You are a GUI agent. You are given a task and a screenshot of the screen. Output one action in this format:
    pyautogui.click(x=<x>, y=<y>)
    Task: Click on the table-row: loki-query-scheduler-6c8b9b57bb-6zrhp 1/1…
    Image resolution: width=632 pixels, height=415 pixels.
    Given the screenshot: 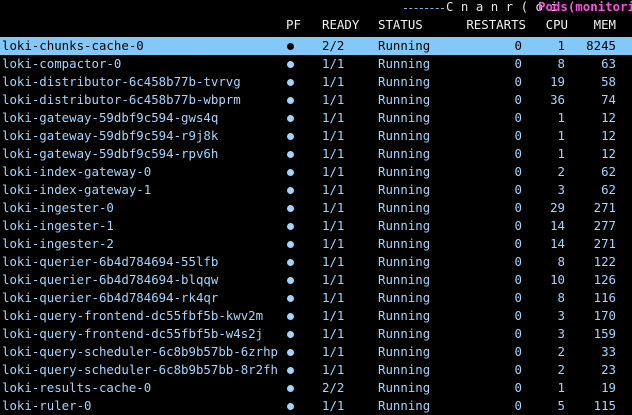 What is the action you would take?
    pyautogui.click(x=316, y=352)
    